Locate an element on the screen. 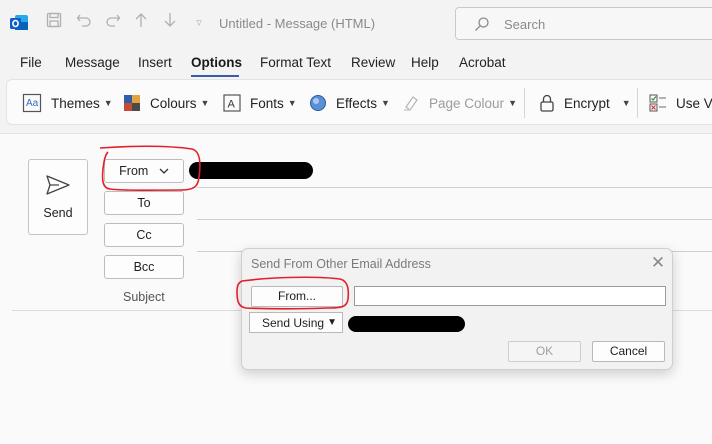 This screenshot has width=712, height=444. close-icon: ✕ is located at coordinates (658, 263).